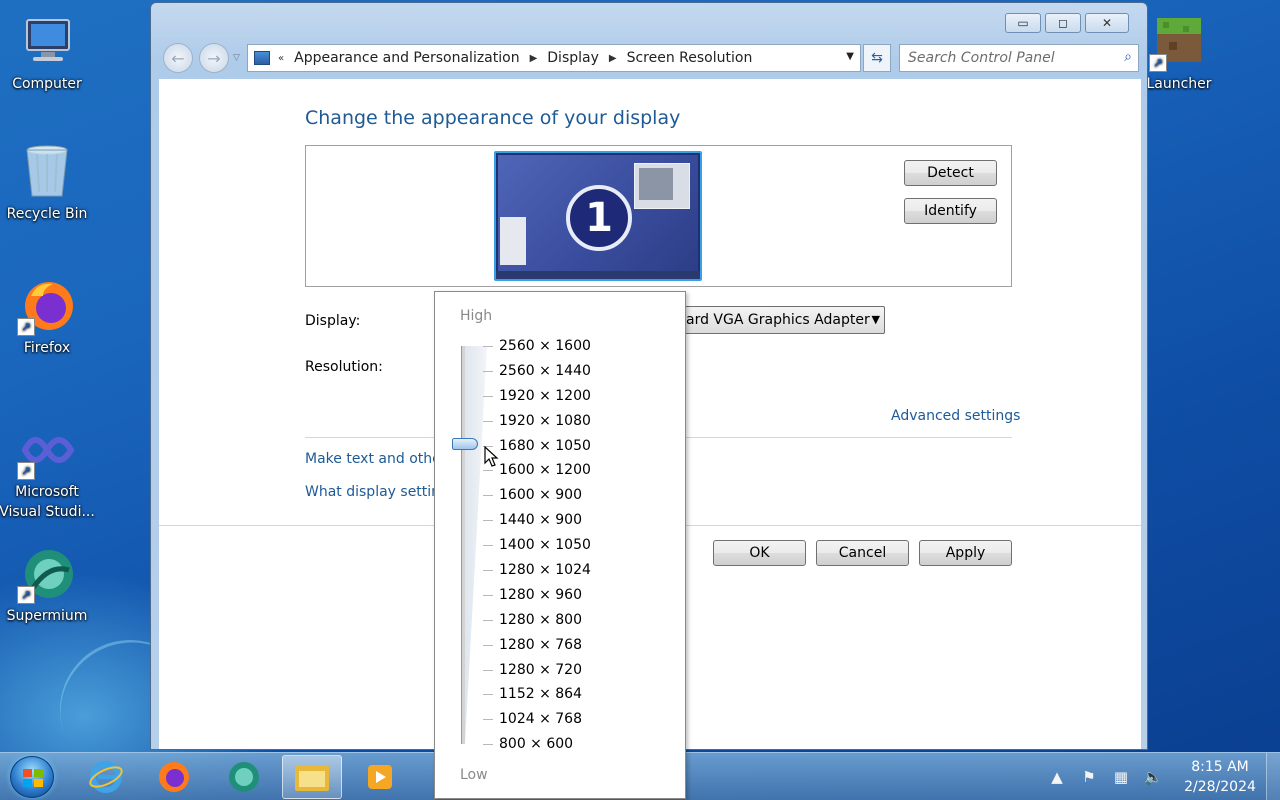 The height and width of the screenshot is (800, 1280). I want to click on resolution-option: 1280 × 1024, so click(537, 572).